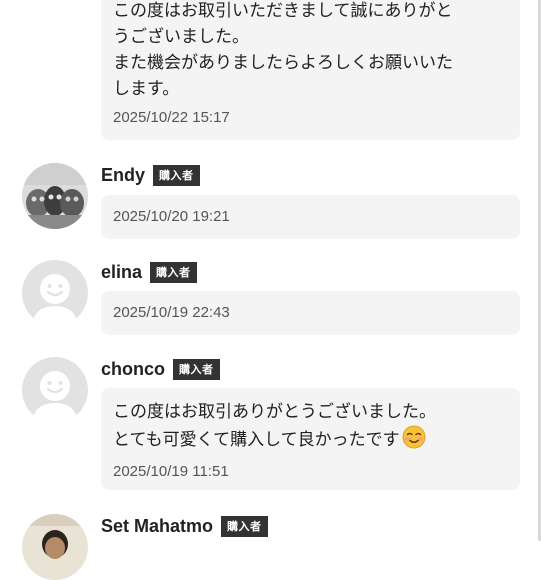 The image size is (541, 580). I want to click on review-bubble: 2025/10/19 22:43, so click(310, 313).